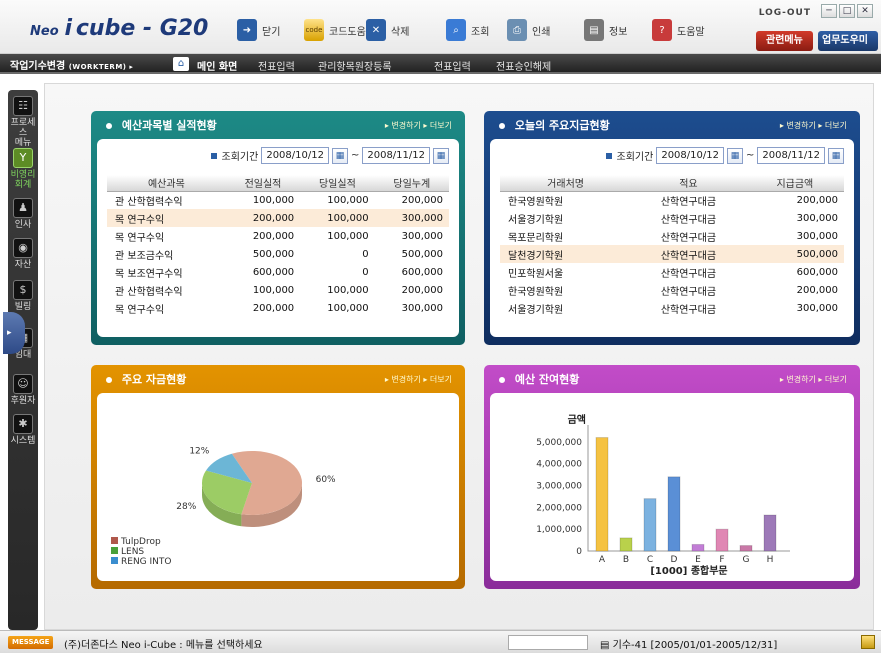 The height and width of the screenshot is (653, 881). Describe the element at coordinates (23, 384) in the screenshot. I see `sponsor-icon: ☺` at that location.